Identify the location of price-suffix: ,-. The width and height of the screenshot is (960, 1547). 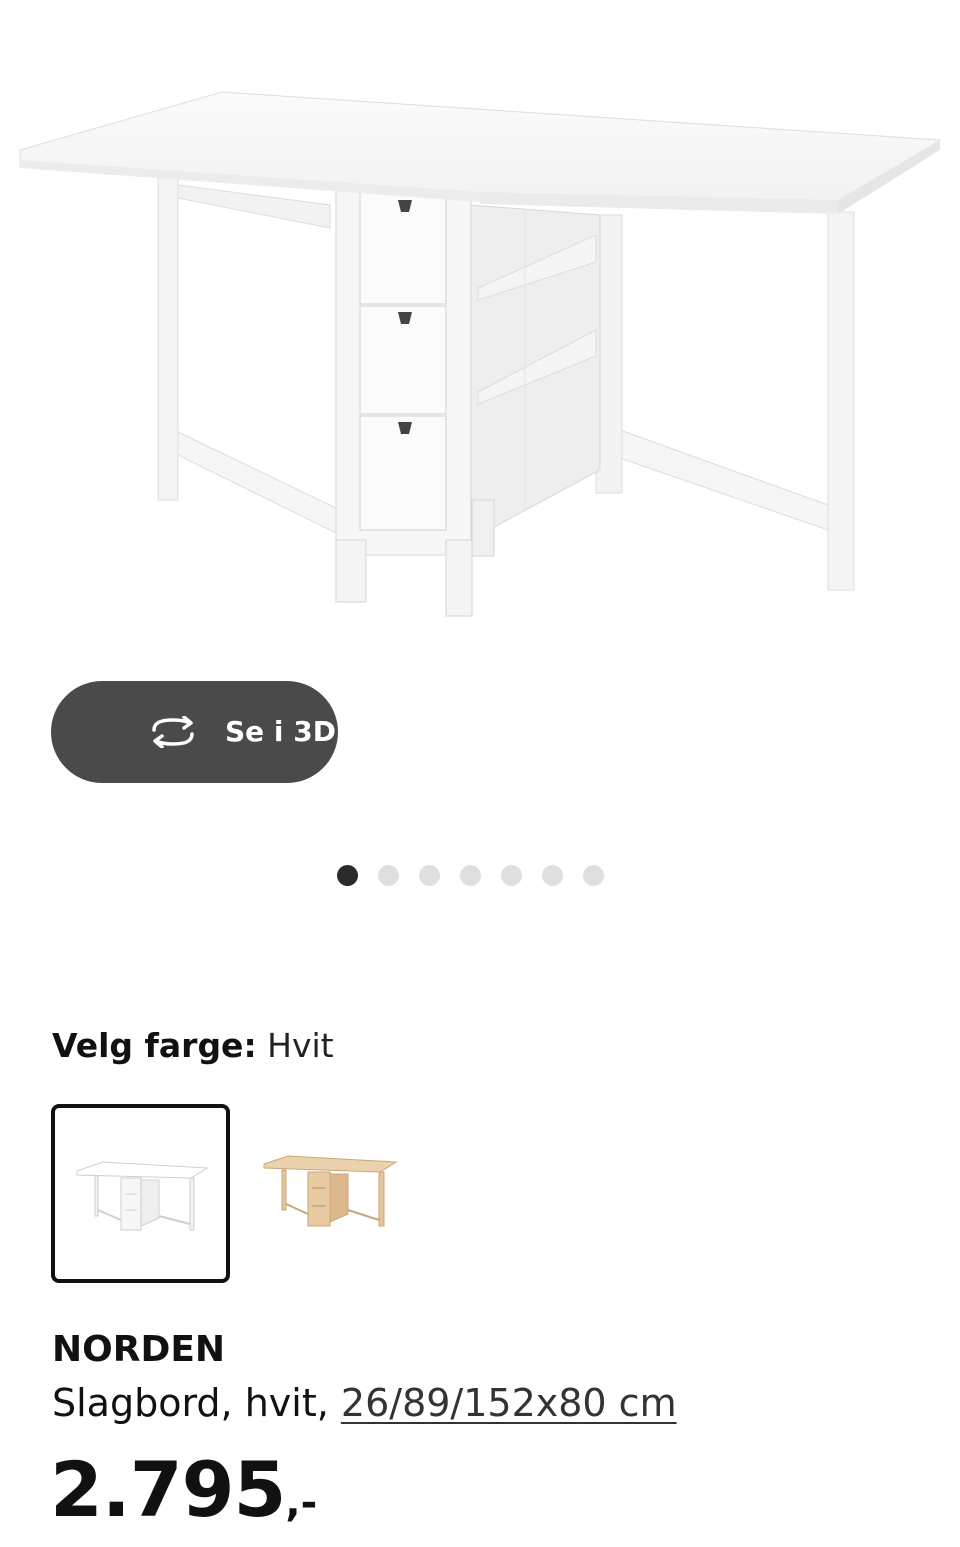
(301, 1503).